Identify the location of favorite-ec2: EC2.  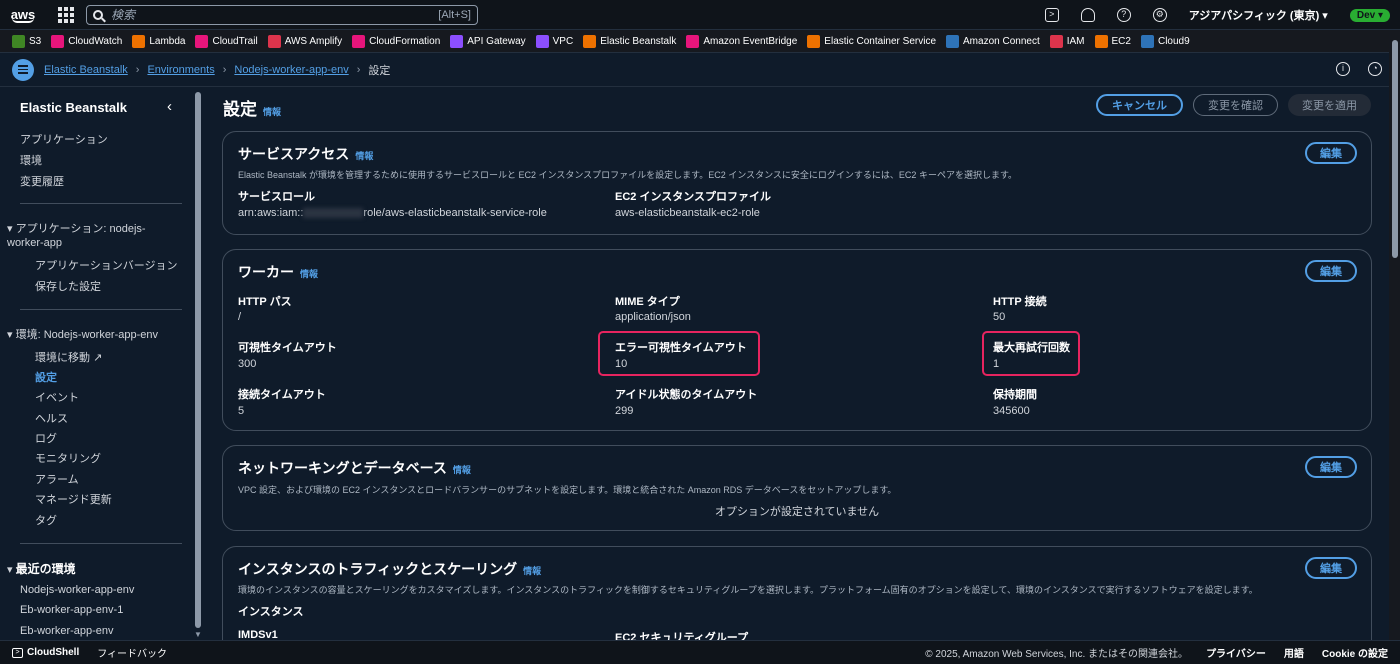
(1112, 41).